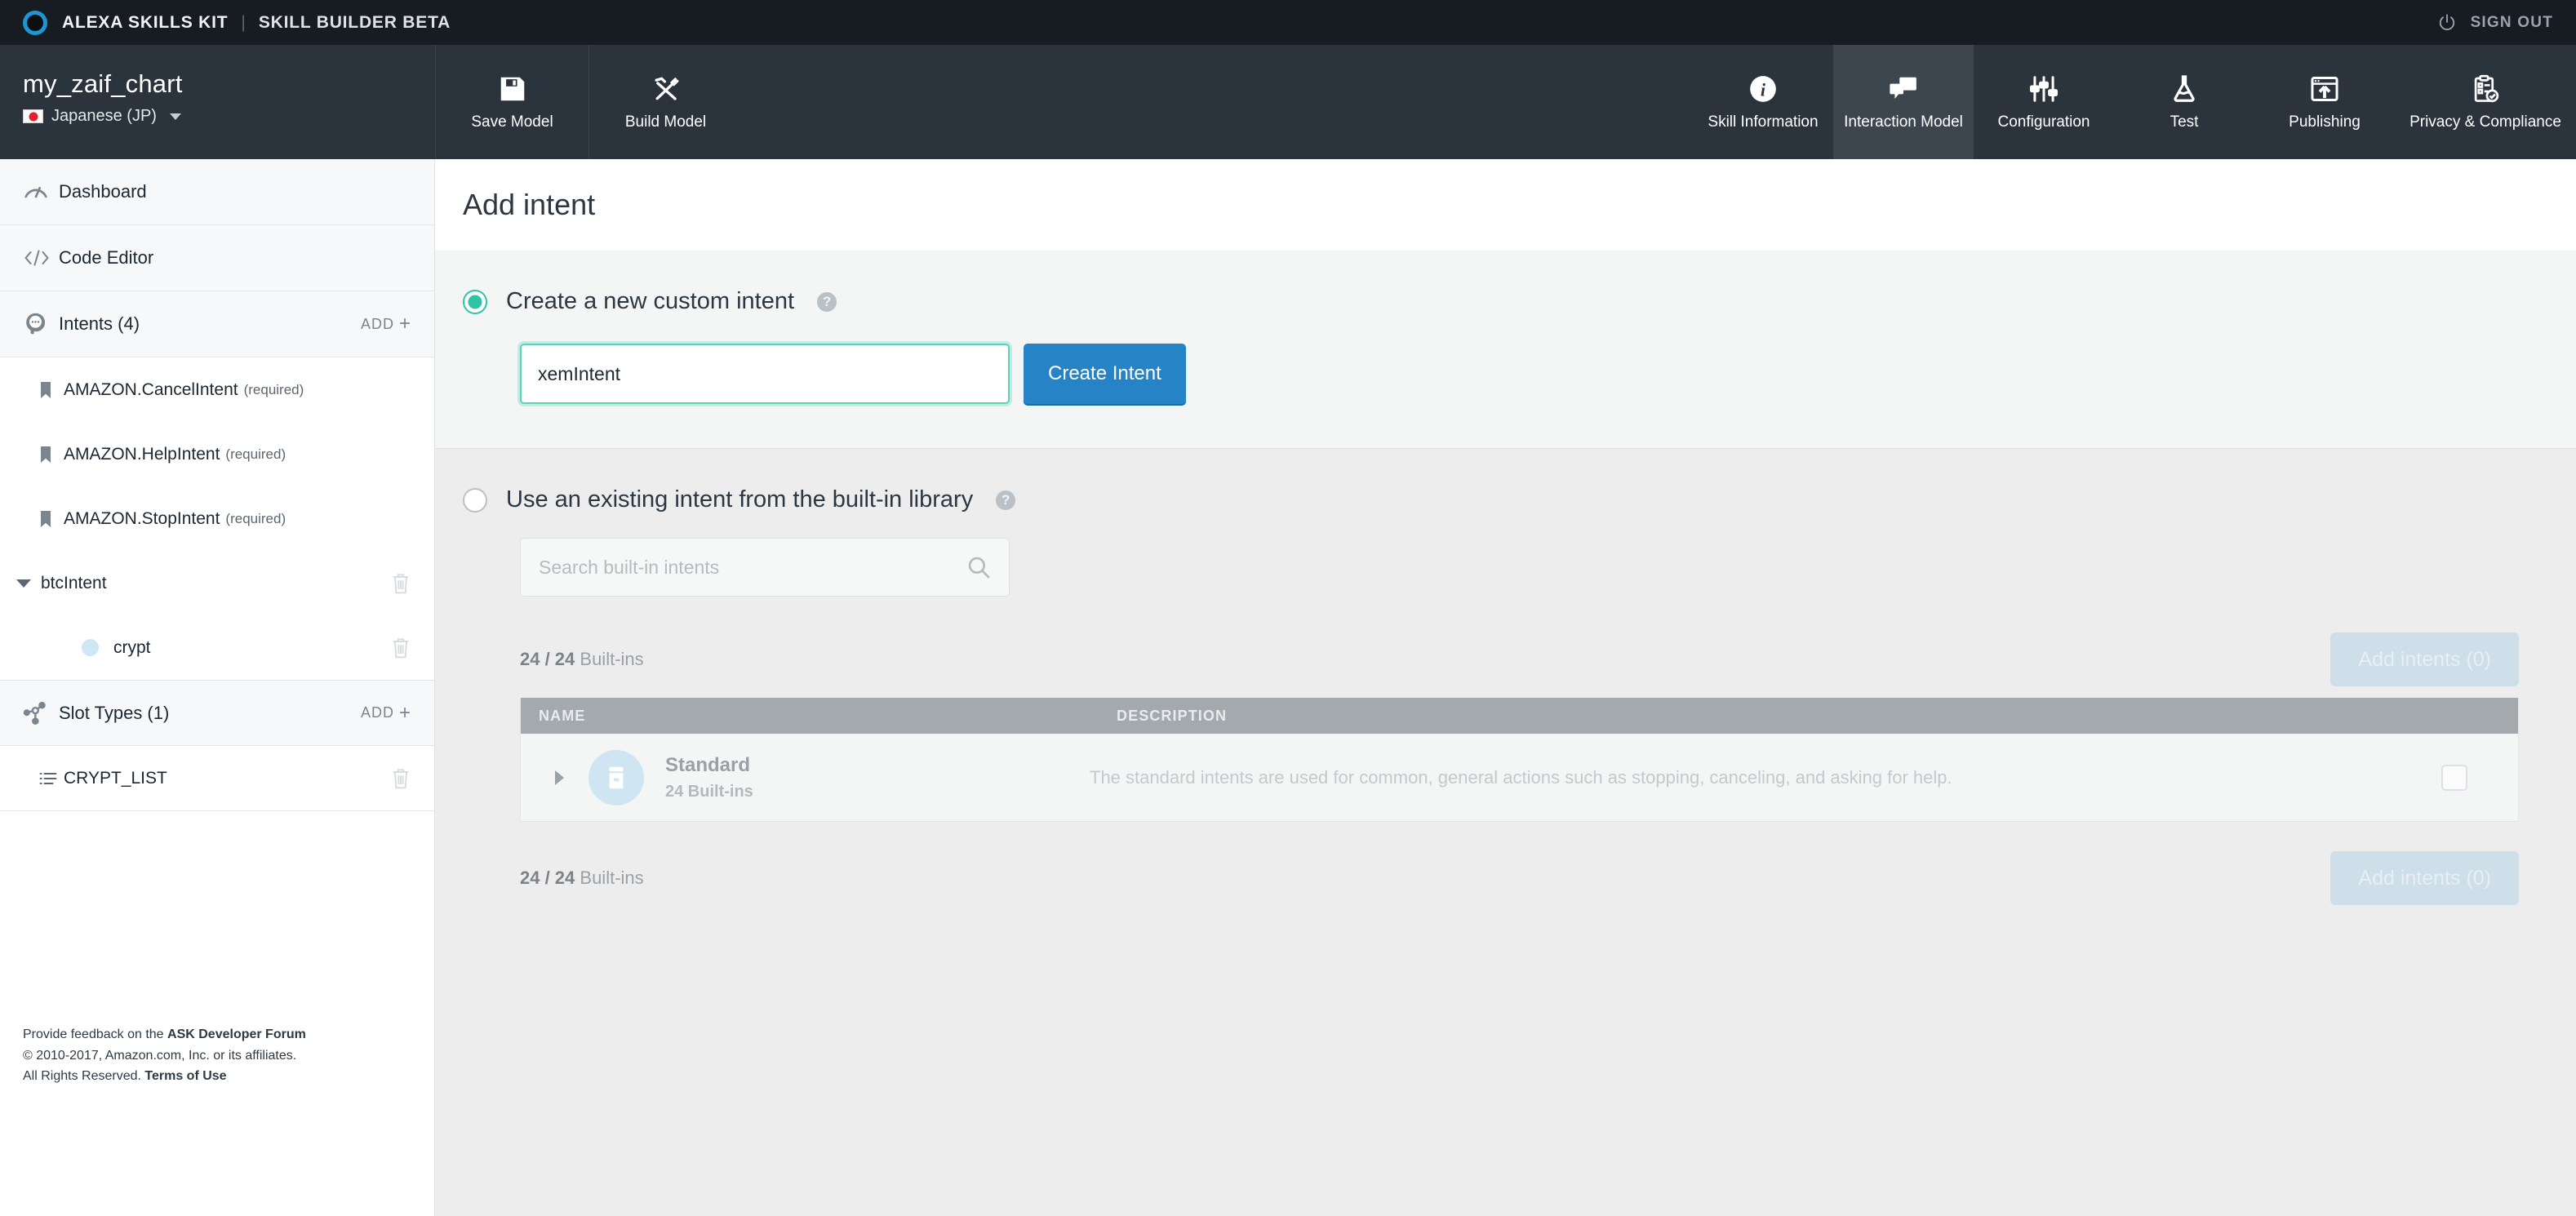 This screenshot has width=2576, height=1216. I want to click on create-intent-row: Create Intent, so click(1548, 374).